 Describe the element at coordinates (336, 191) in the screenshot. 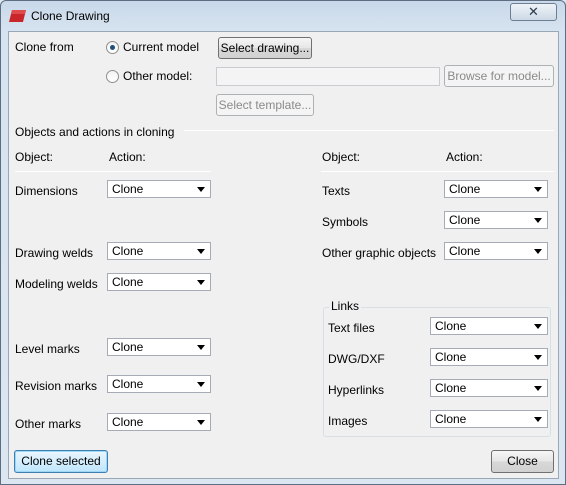

I see `texts-label: Texts` at that location.